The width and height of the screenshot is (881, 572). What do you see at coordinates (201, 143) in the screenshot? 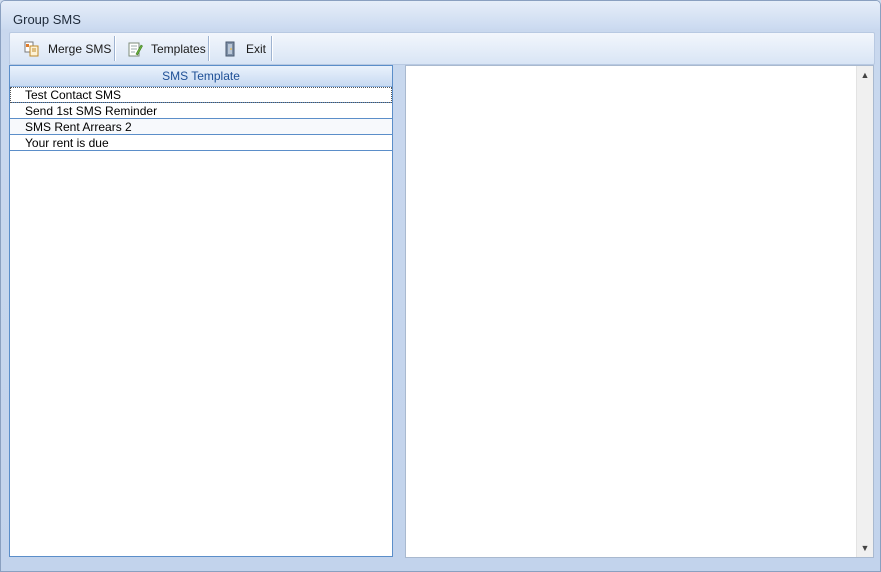
I see `table-row: Your rent is due` at bounding box center [201, 143].